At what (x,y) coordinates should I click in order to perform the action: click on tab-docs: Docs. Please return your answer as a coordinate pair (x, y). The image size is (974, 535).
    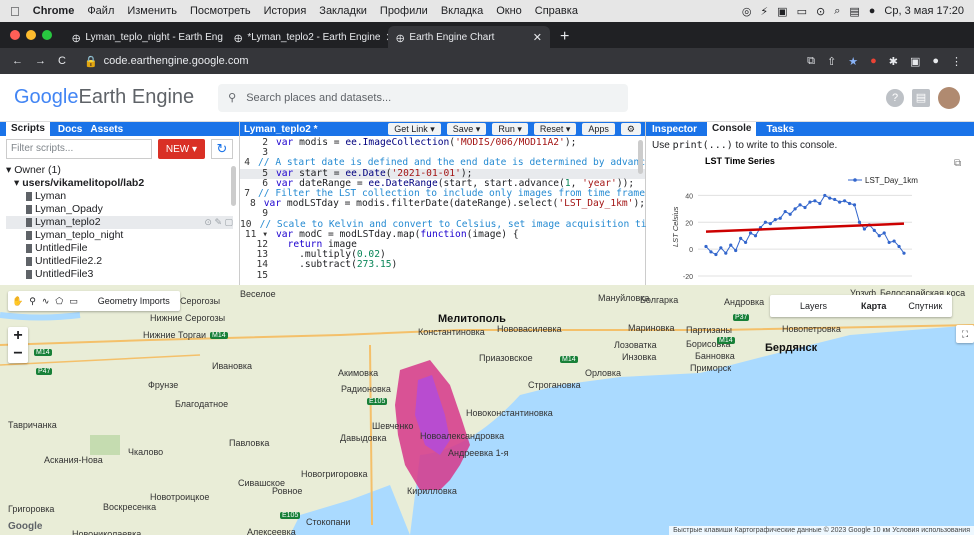
    Looking at the image, I should click on (70, 129).